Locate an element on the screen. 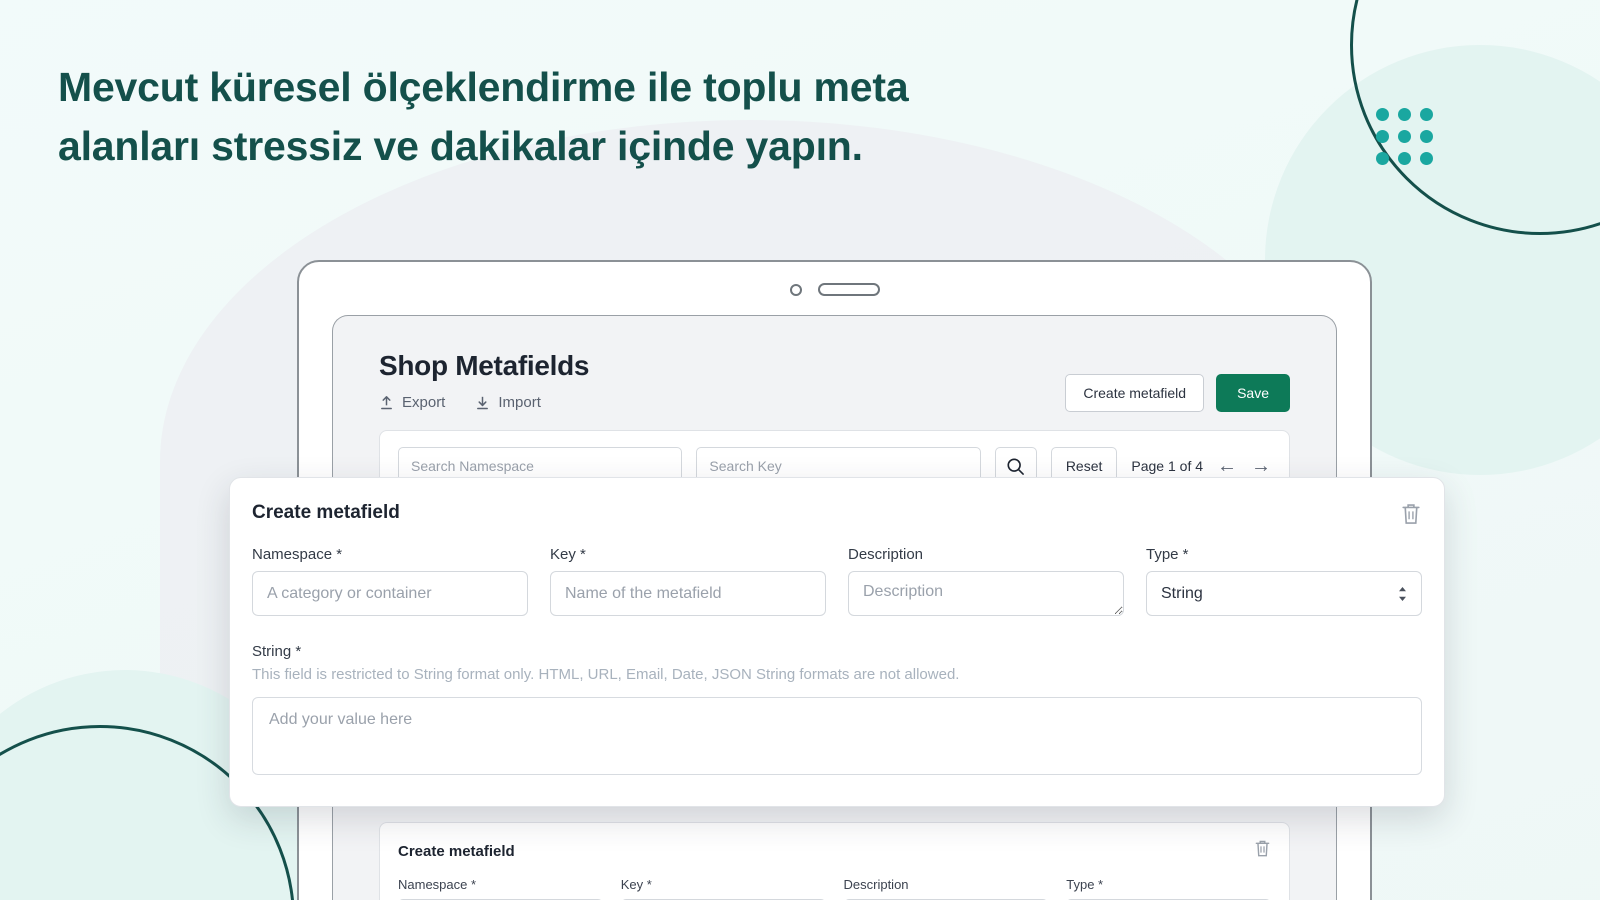 This screenshot has width=1600, height=900. tablet-bezel is located at coordinates (834, 289).